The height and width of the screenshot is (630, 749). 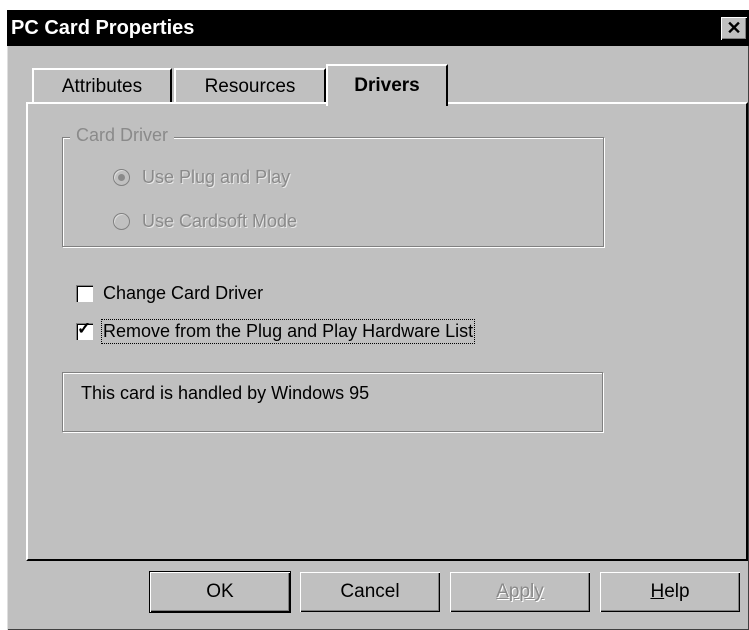 I want to click on window-title: PC Card Properties, so click(x=103, y=27).